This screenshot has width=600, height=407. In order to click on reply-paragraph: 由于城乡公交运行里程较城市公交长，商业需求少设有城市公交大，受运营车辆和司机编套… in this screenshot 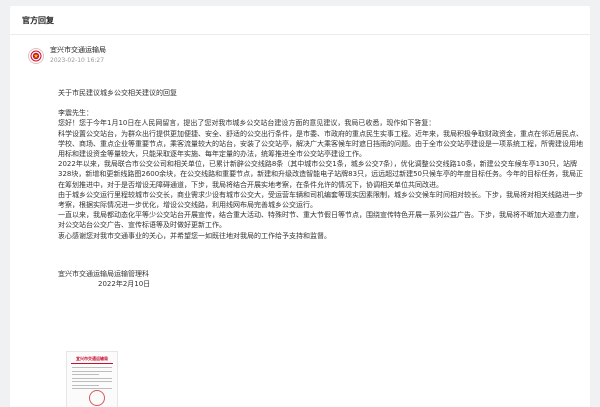, I will do `click(320, 200)`.